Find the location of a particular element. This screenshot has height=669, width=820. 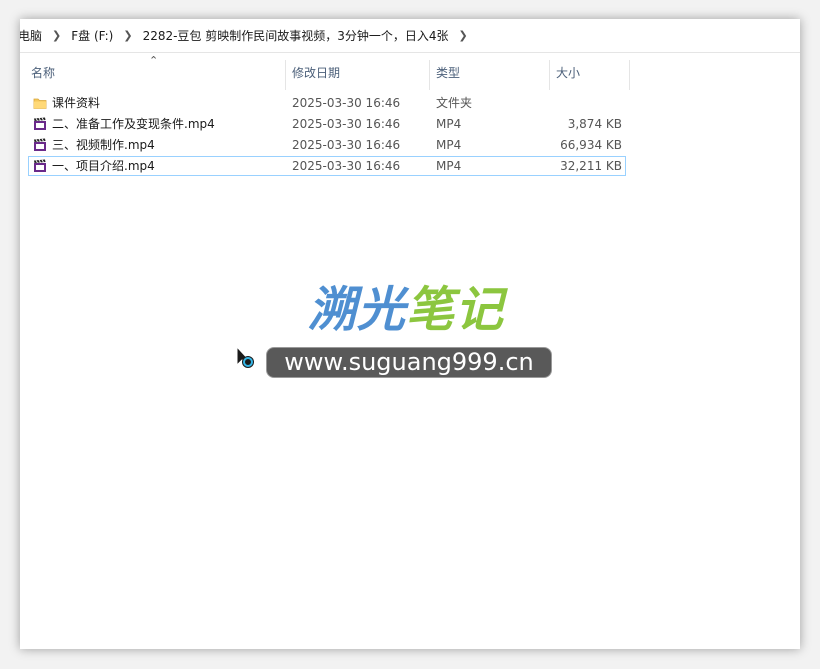

file-size is located at coordinates (585, 103).